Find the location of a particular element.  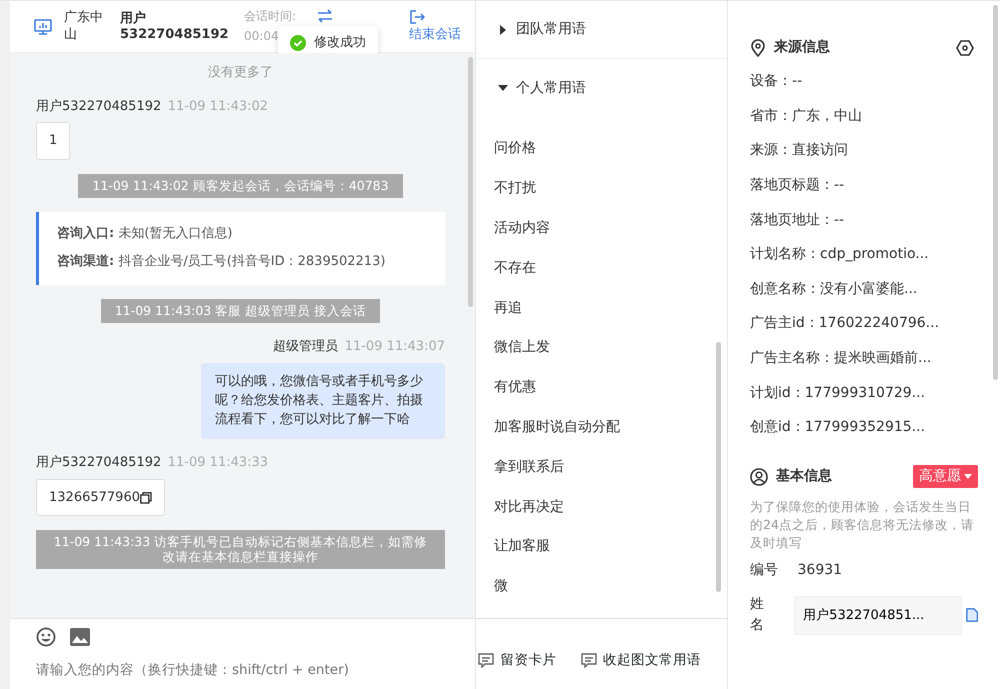

session-time-value: 00:04 is located at coordinates (262, 36).